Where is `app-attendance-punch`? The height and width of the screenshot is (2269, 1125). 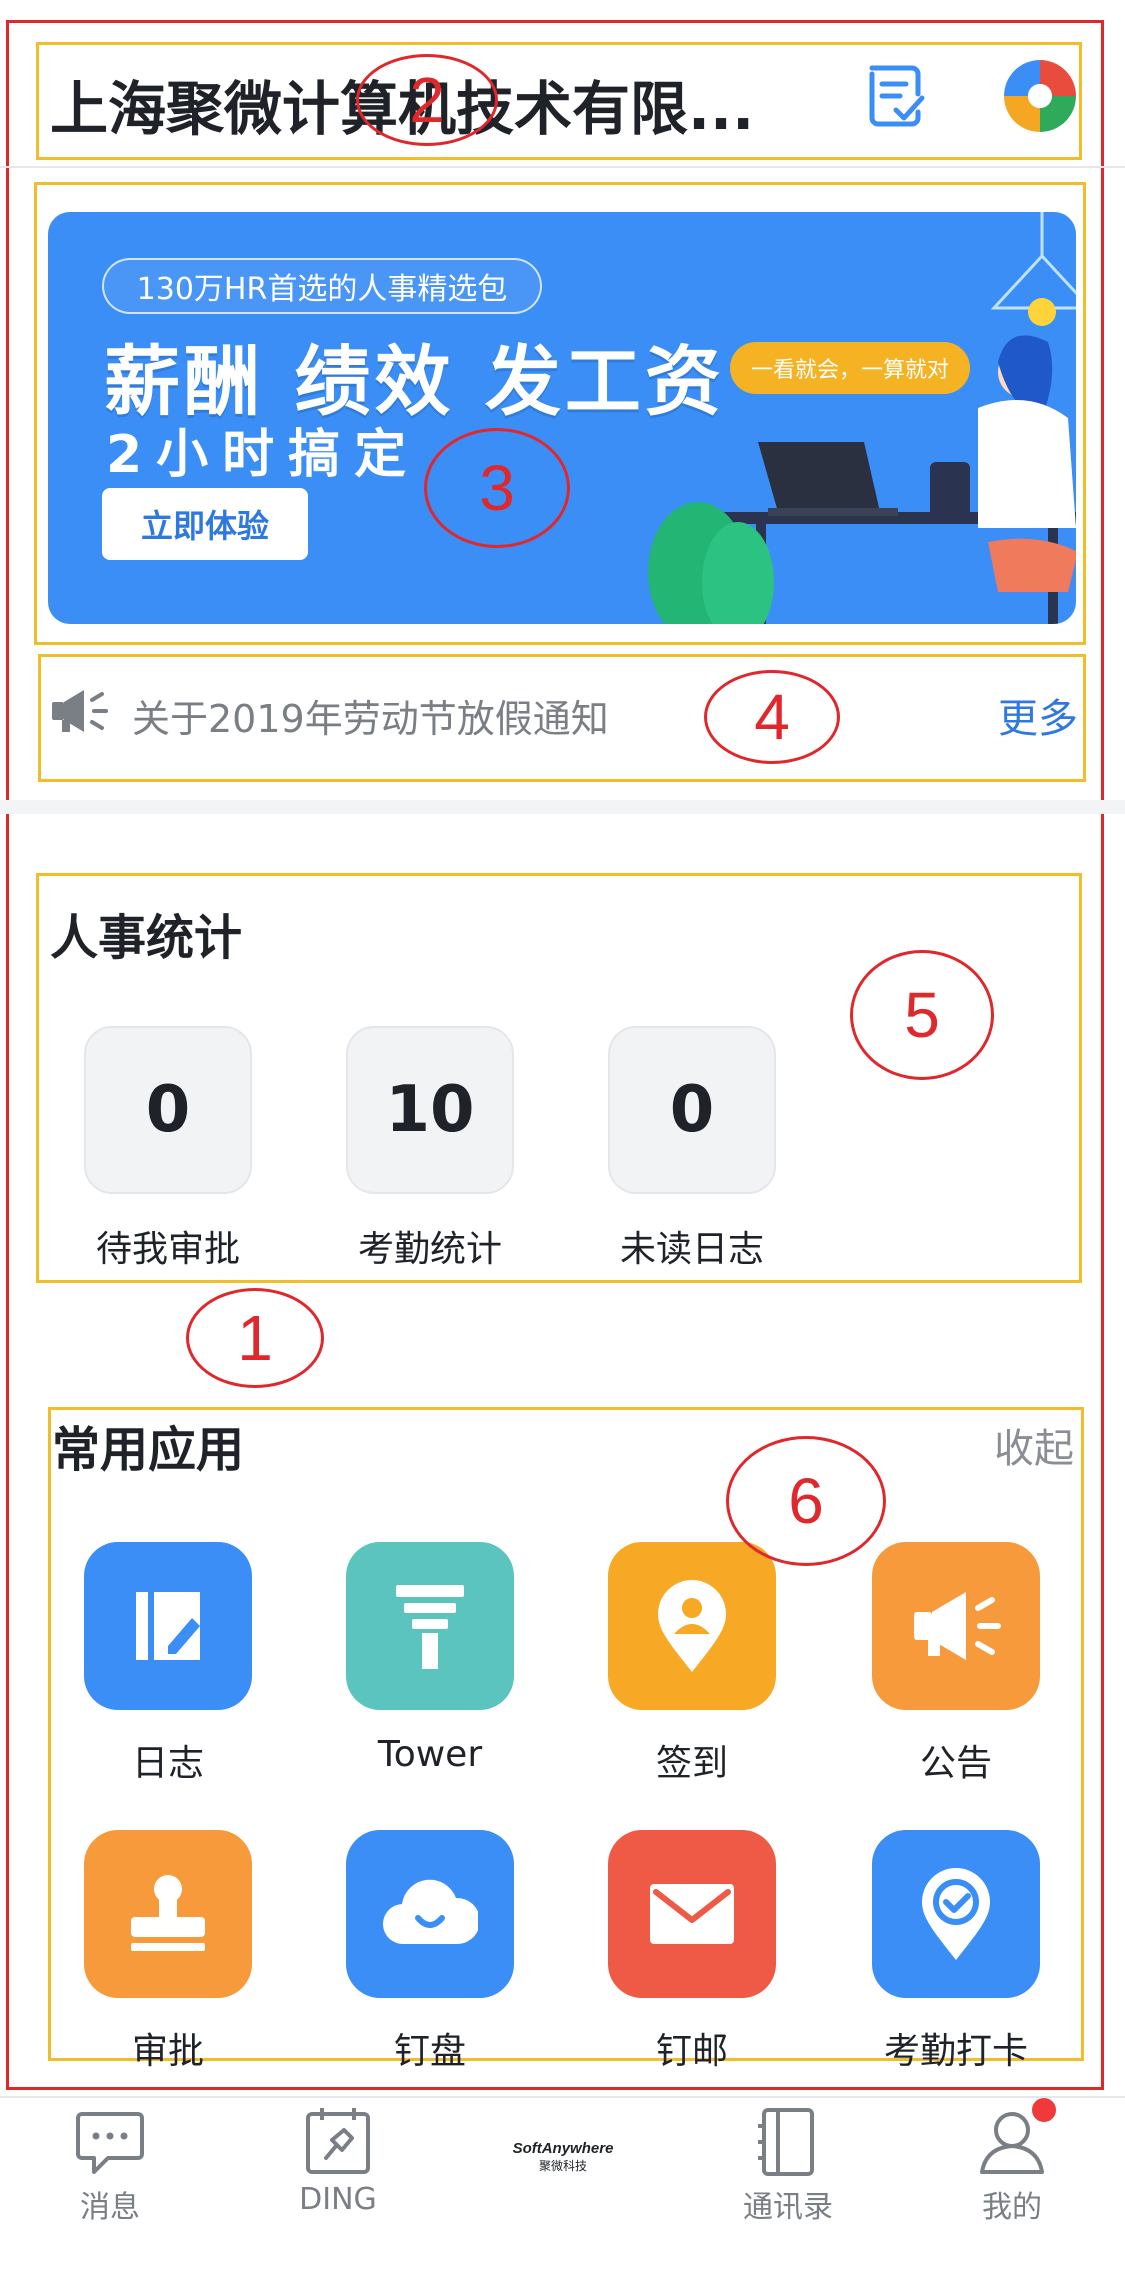
app-attendance-punch is located at coordinates (956, 1914).